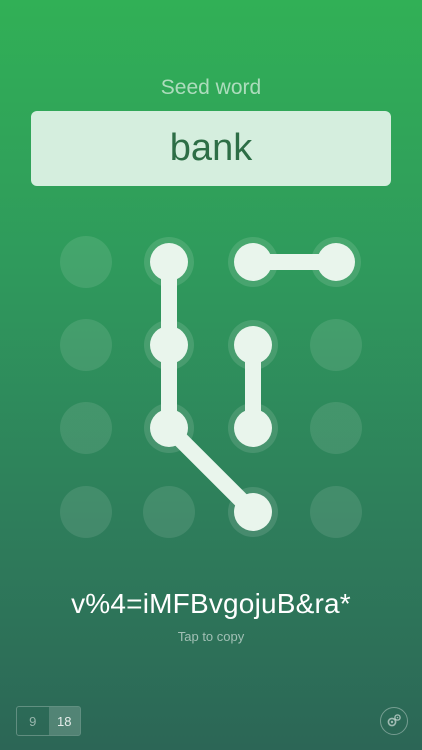 The height and width of the screenshot is (750, 422). What do you see at coordinates (64, 721) in the screenshot?
I see `length-option-18: 18` at bounding box center [64, 721].